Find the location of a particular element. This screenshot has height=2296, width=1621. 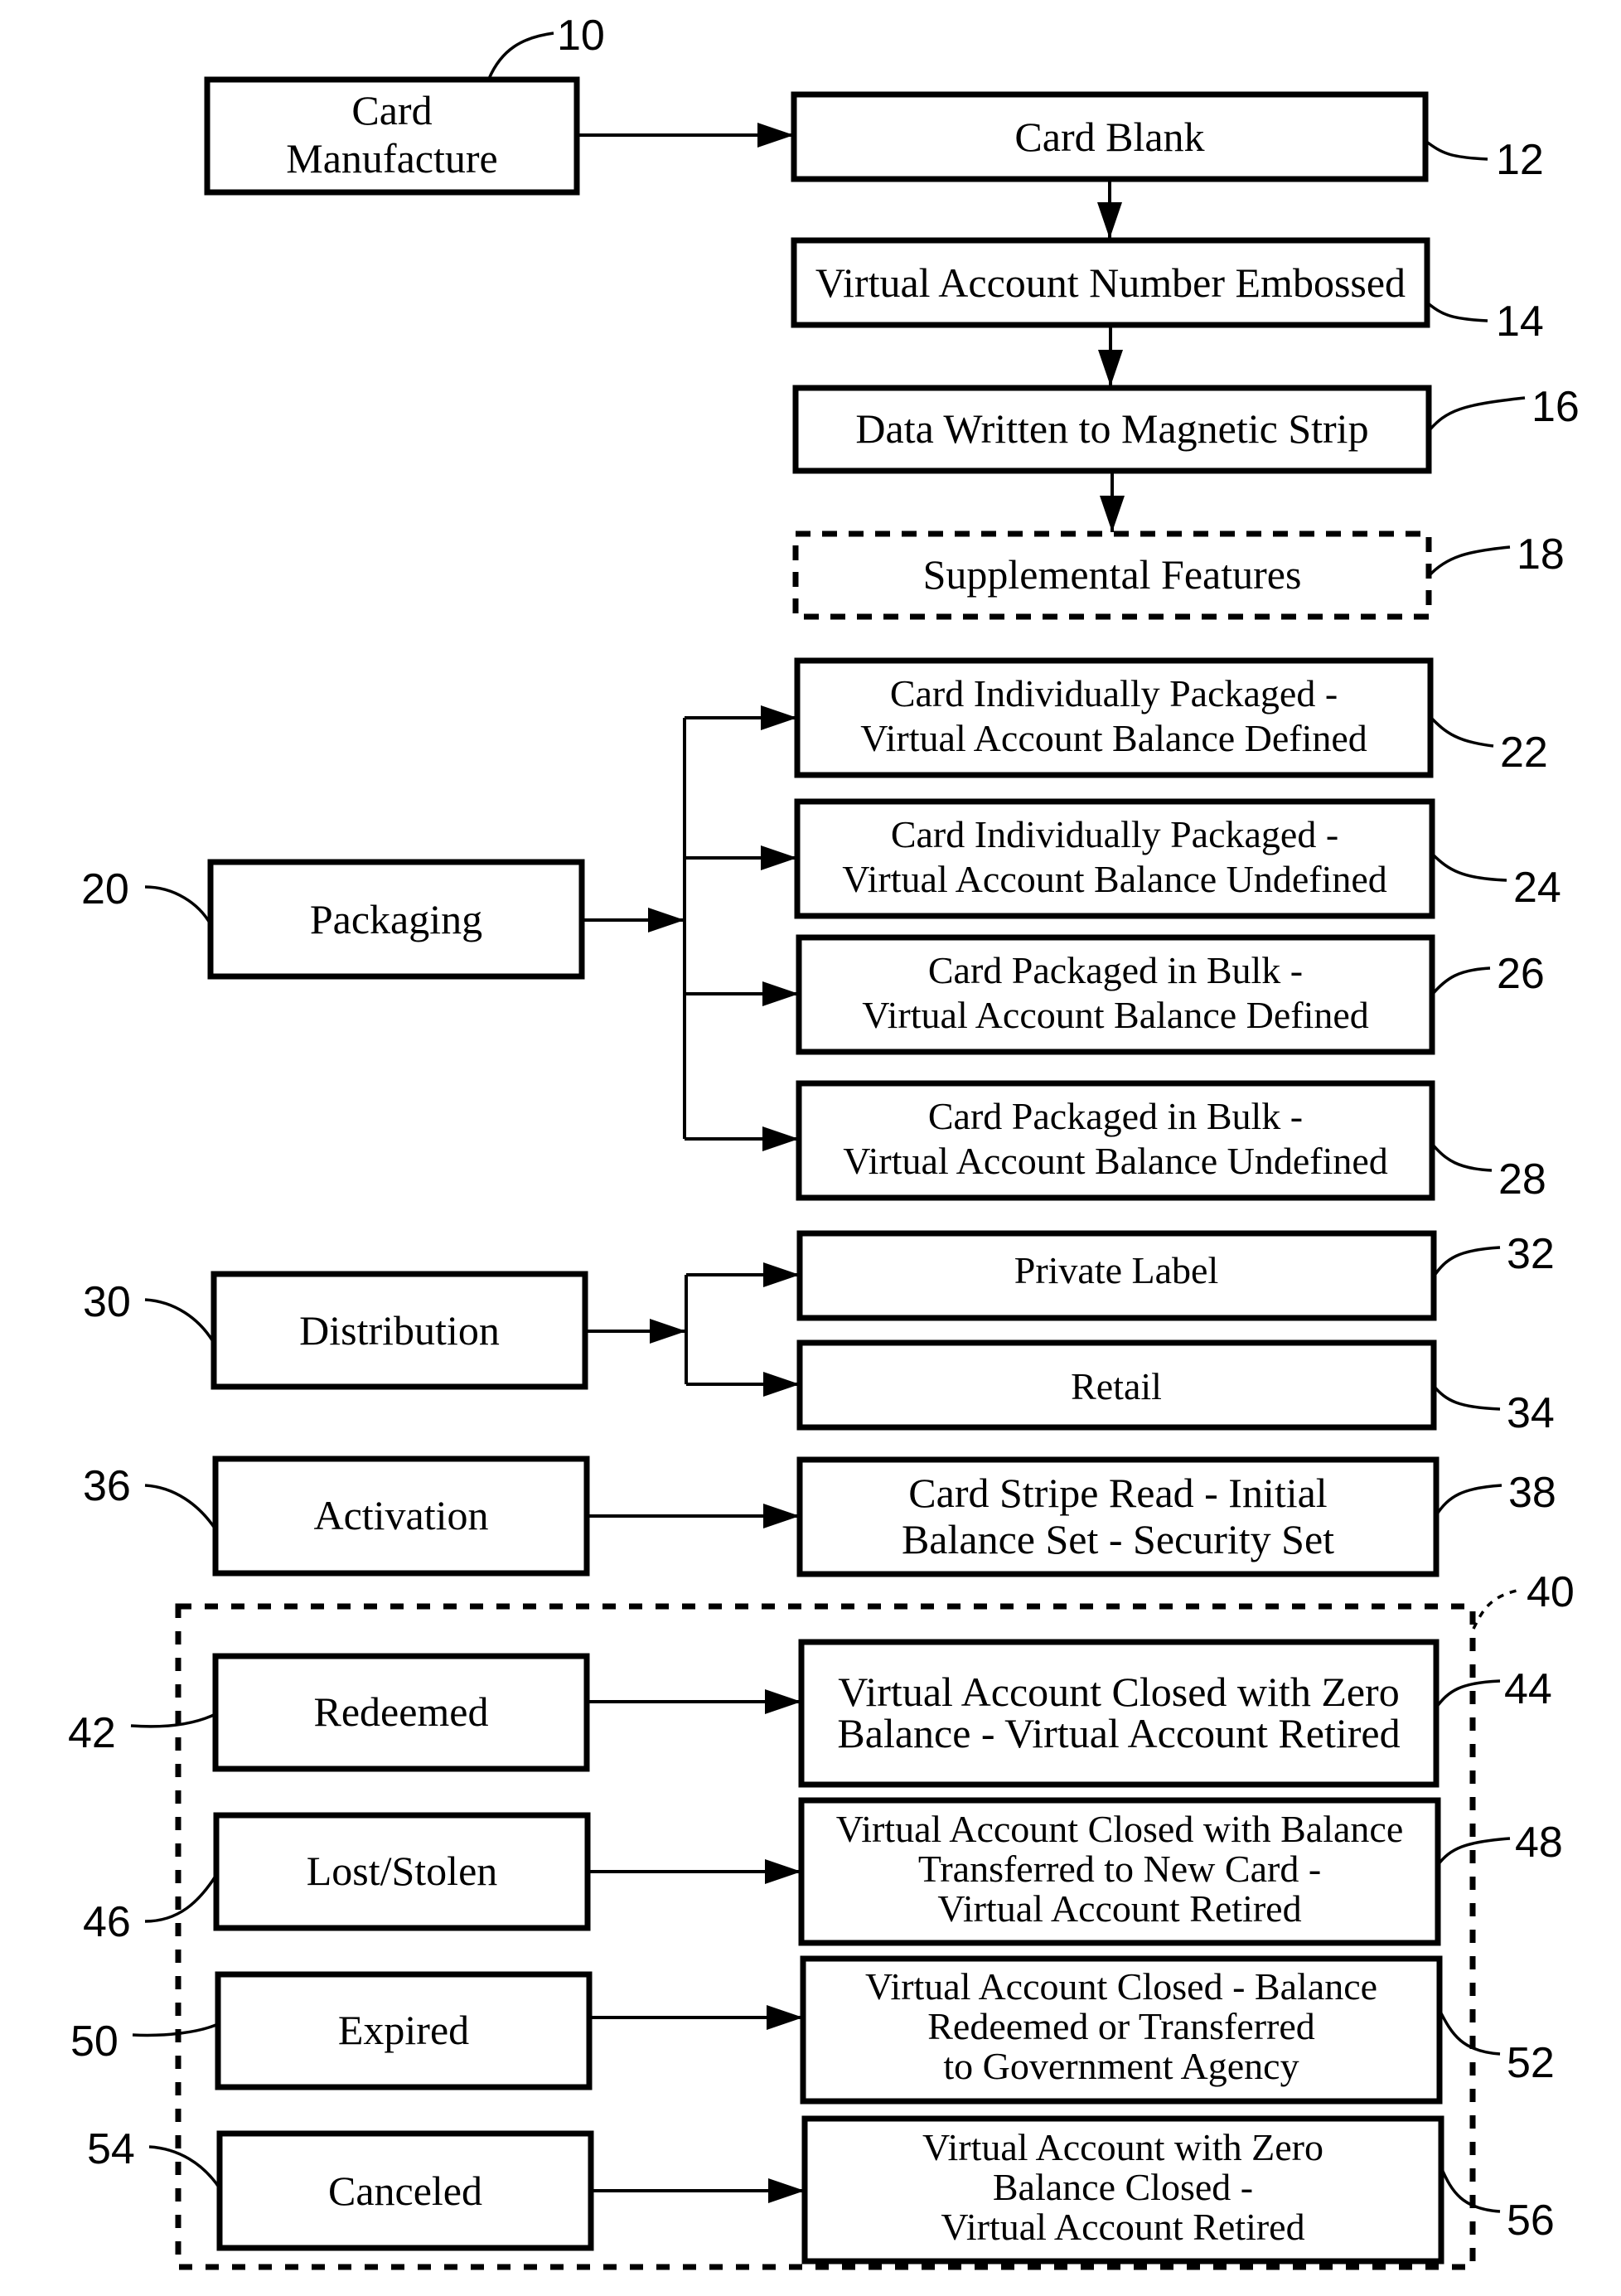

node-text: Balance Set - Security Set is located at coordinates (1118, 1539).